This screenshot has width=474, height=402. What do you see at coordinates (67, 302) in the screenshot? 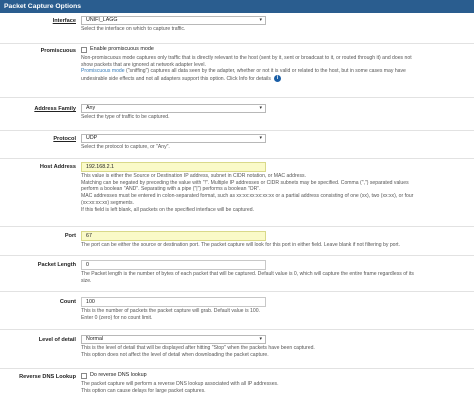
I see `count-label: Count` at bounding box center [67, 302].